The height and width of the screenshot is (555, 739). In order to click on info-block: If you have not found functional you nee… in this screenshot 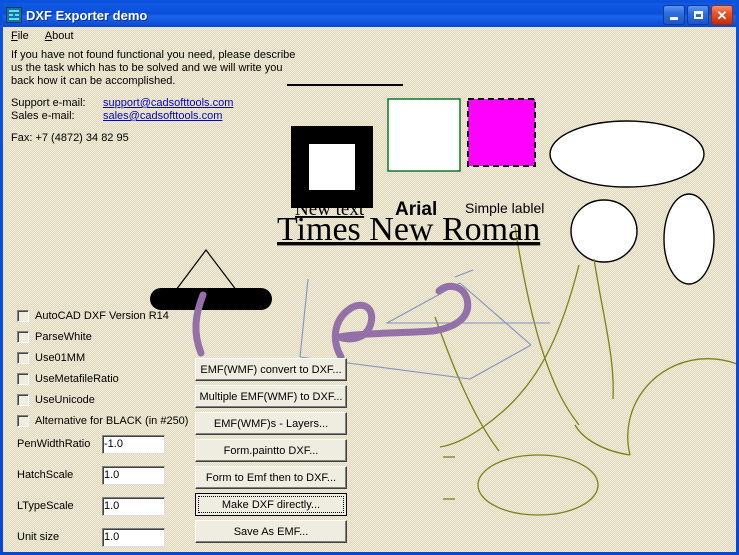, I will do `click(153, 97)`.